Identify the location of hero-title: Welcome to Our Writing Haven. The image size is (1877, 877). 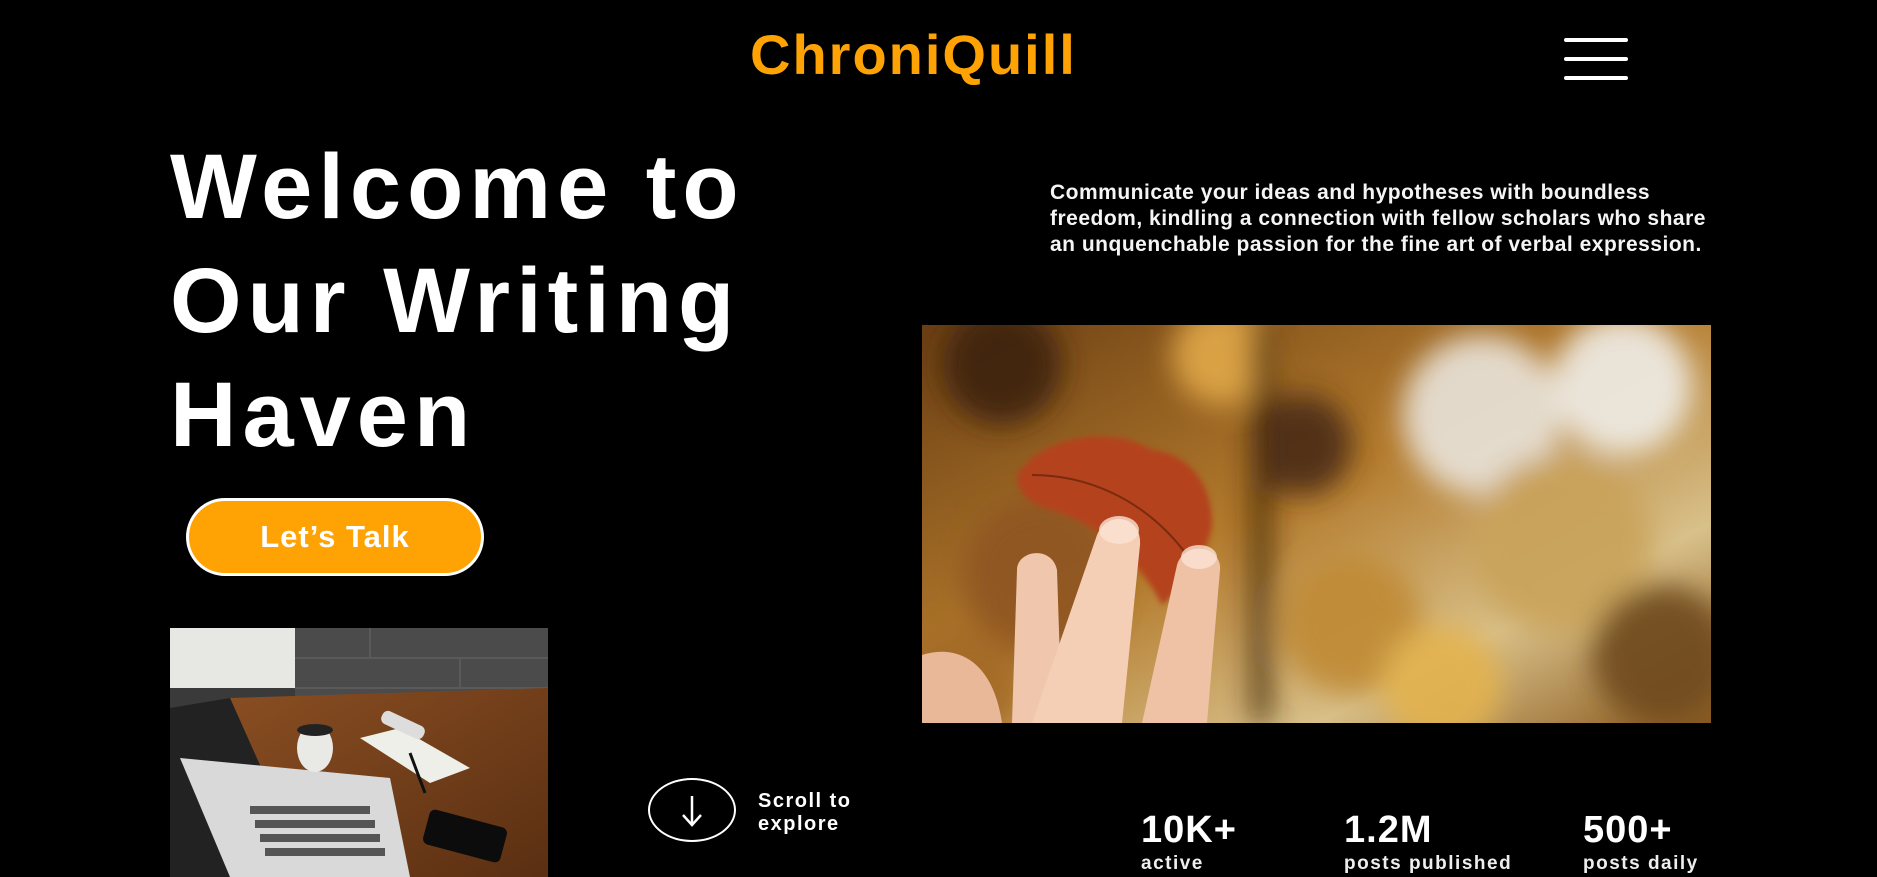
(530, 301).